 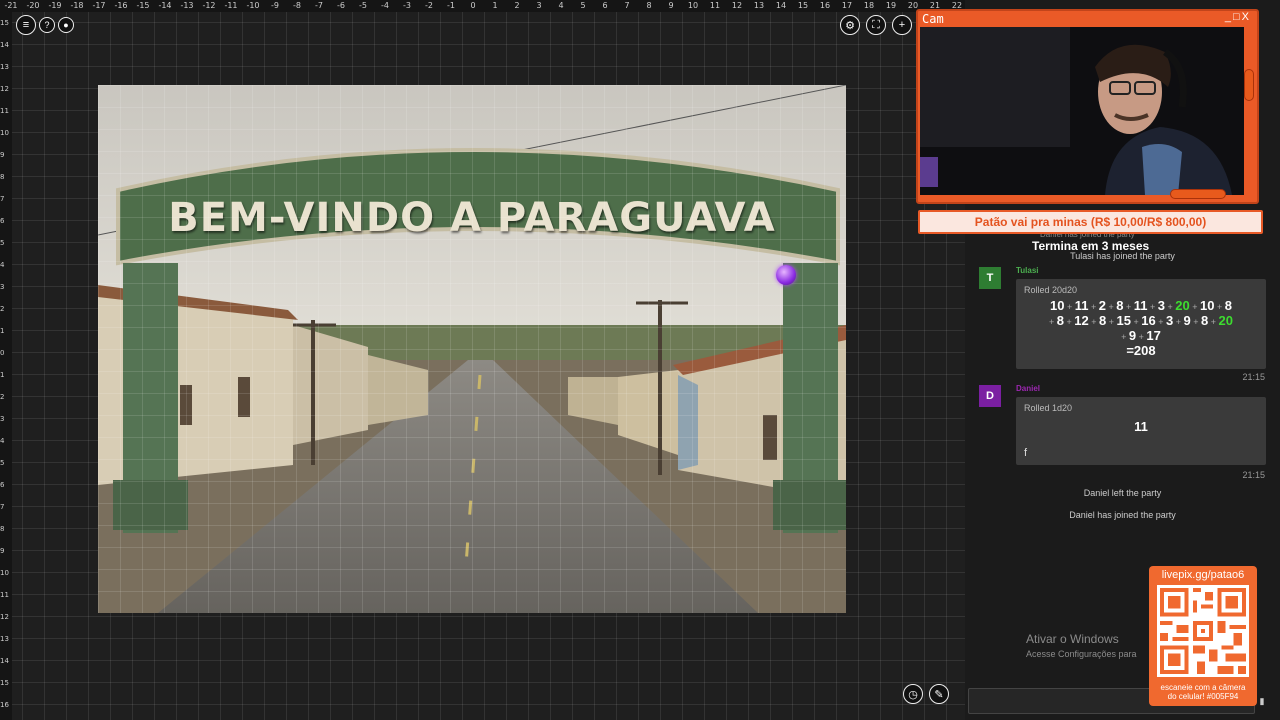 I want to click on roll-label: Rolled 1d20, so click(x=1048, y=408).